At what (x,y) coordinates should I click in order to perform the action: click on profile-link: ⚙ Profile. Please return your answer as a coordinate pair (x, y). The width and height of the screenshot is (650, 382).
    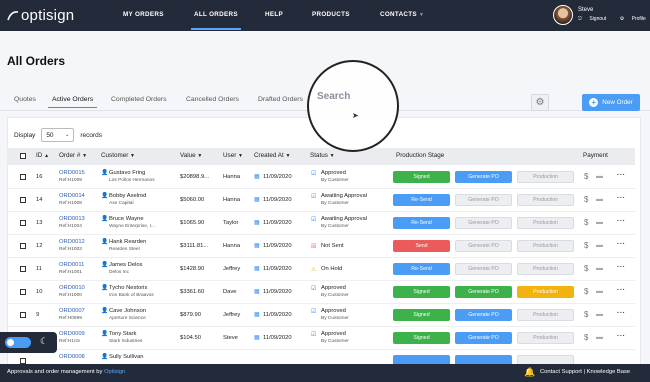
    Looking at the image, I should click on (635, 19).